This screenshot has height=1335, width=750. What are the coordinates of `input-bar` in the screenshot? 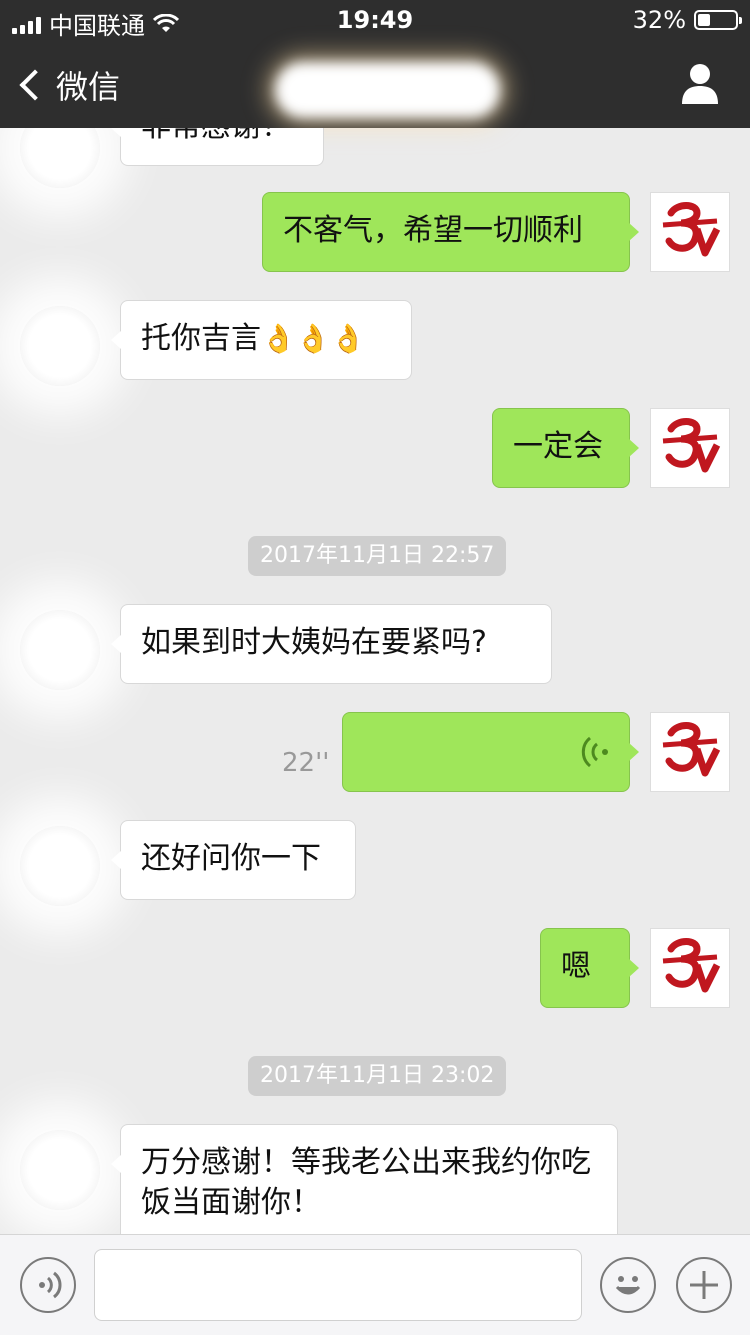 It's located at (375, 1284).